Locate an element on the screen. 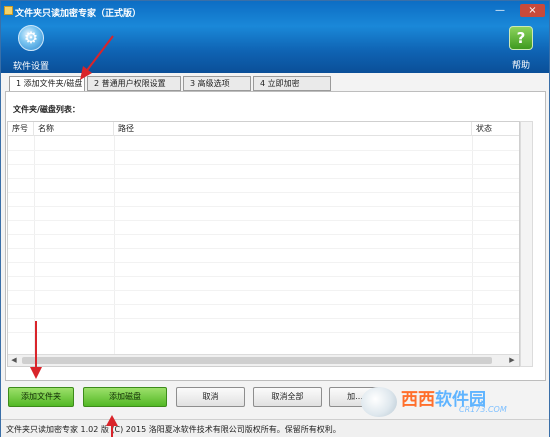 Image resolution: width=550 pixels, height=437 pixels. watermark-brand-a: 西西 is located at coordinates (418, 400).